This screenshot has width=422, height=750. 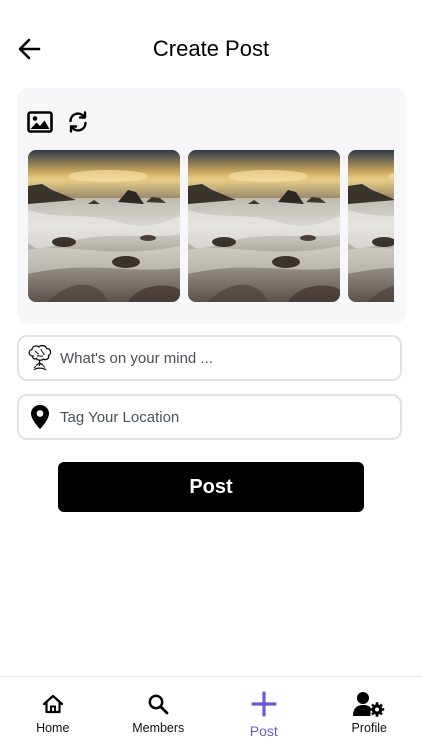 I want to click on tab-label: Post, so click(x=263, y=731).